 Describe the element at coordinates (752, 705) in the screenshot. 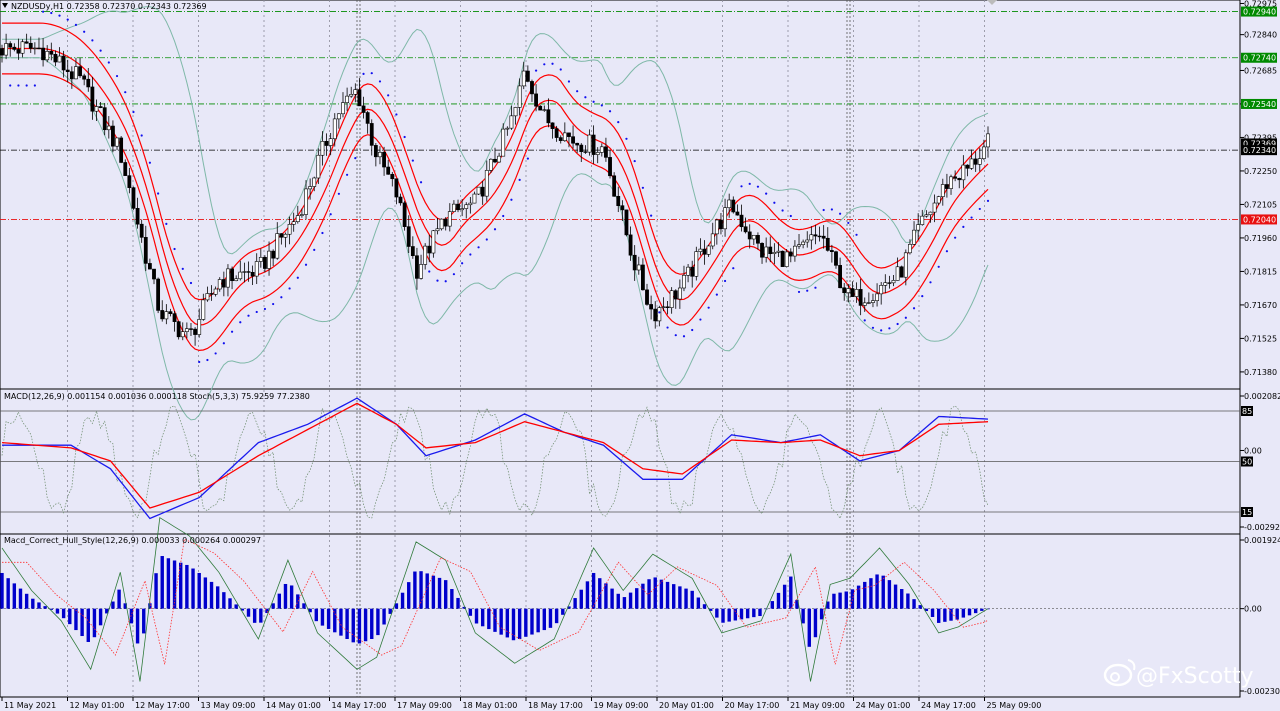

I see `x-tick-label: 20 May 17:00` at that location.